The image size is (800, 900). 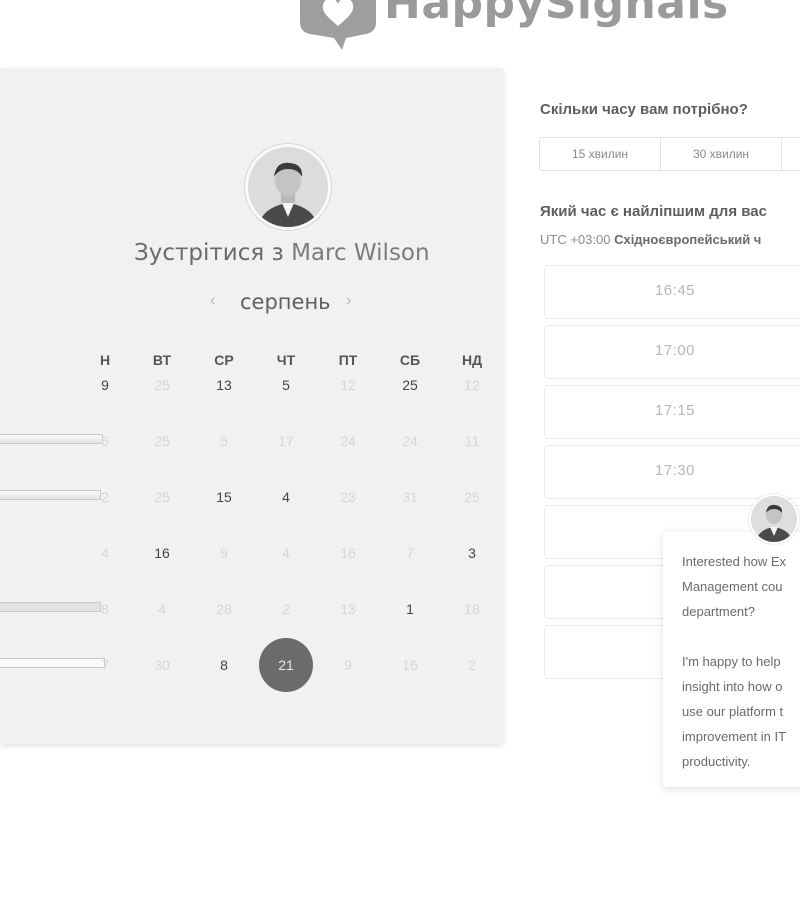 What do you see at coordinates (410, 360) in the screenshot?
I see `weekday-header: СБ` at bounding box center [410, 360].